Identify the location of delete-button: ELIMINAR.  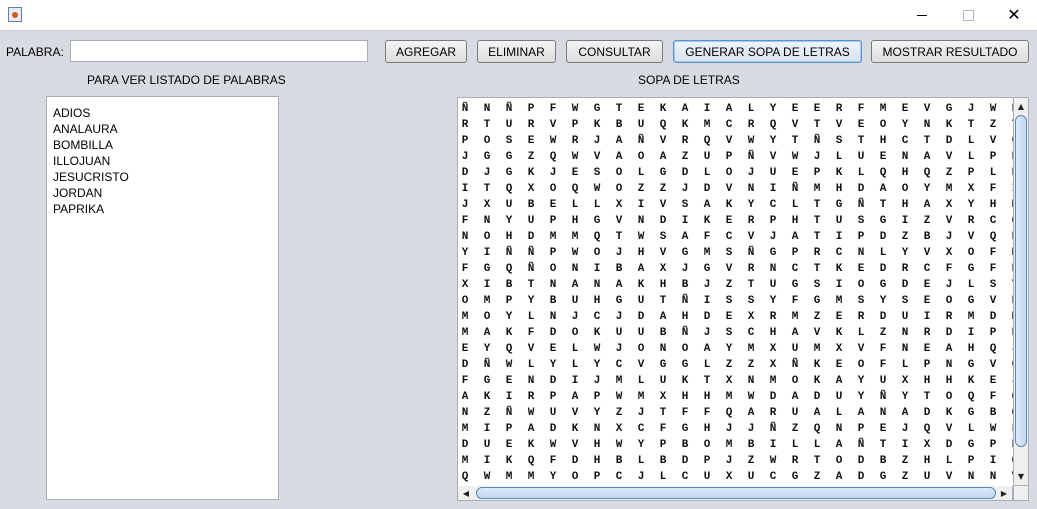
(516, 51).